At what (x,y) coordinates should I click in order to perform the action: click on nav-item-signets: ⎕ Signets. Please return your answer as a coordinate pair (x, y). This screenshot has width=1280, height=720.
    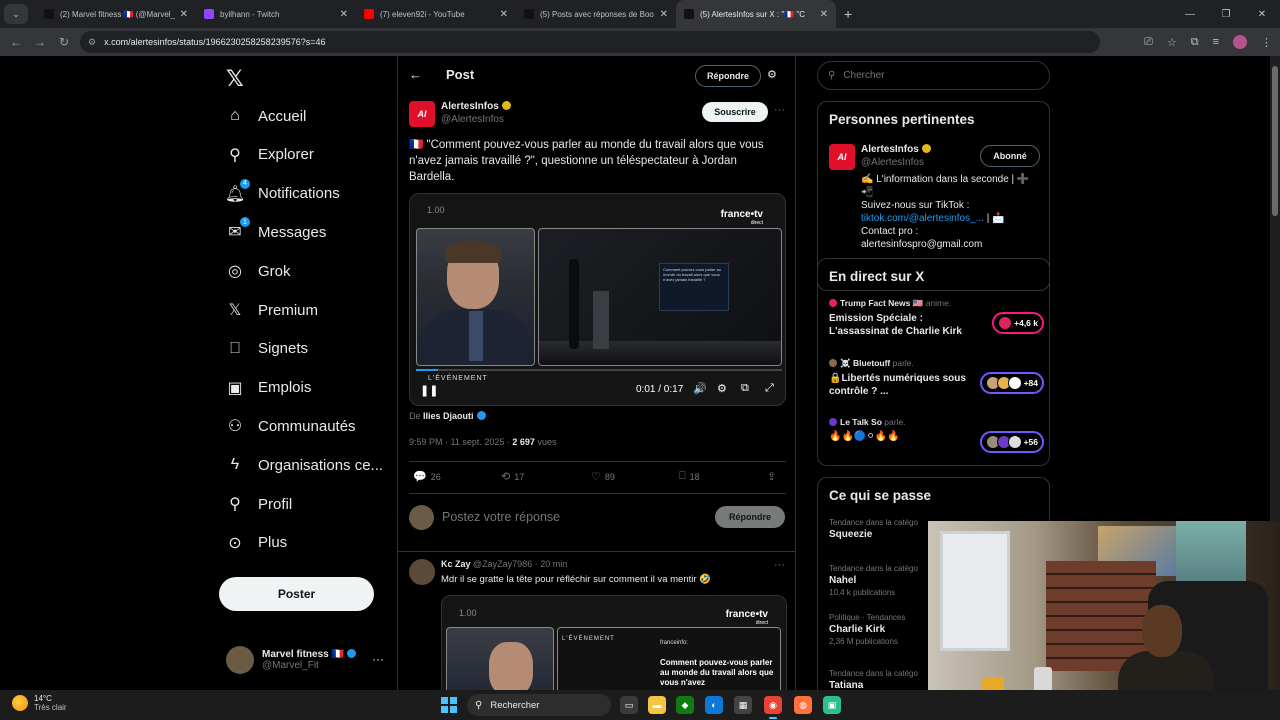
    Looking at the image, I should click on (267, 349).